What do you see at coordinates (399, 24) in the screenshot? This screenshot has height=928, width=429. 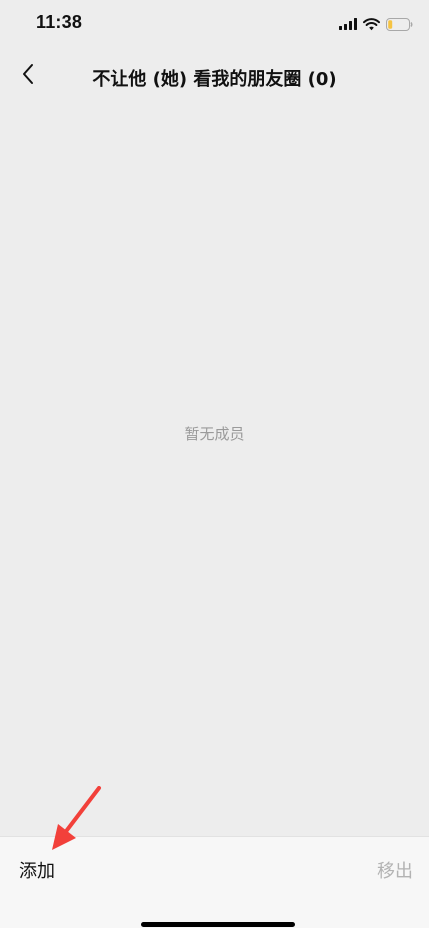 I see `battery-icon` at bounding box center [399, 24].